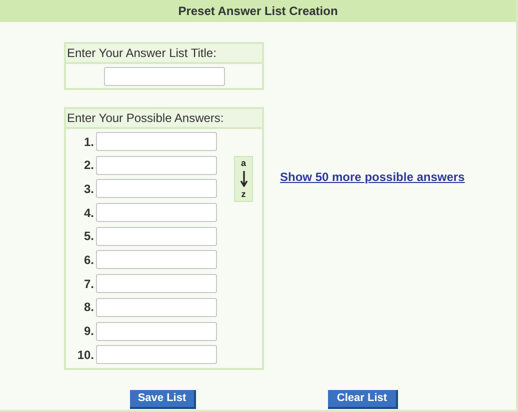 The image size is (518, 412). I want to click on sort-button: a z, so click(243, 179).